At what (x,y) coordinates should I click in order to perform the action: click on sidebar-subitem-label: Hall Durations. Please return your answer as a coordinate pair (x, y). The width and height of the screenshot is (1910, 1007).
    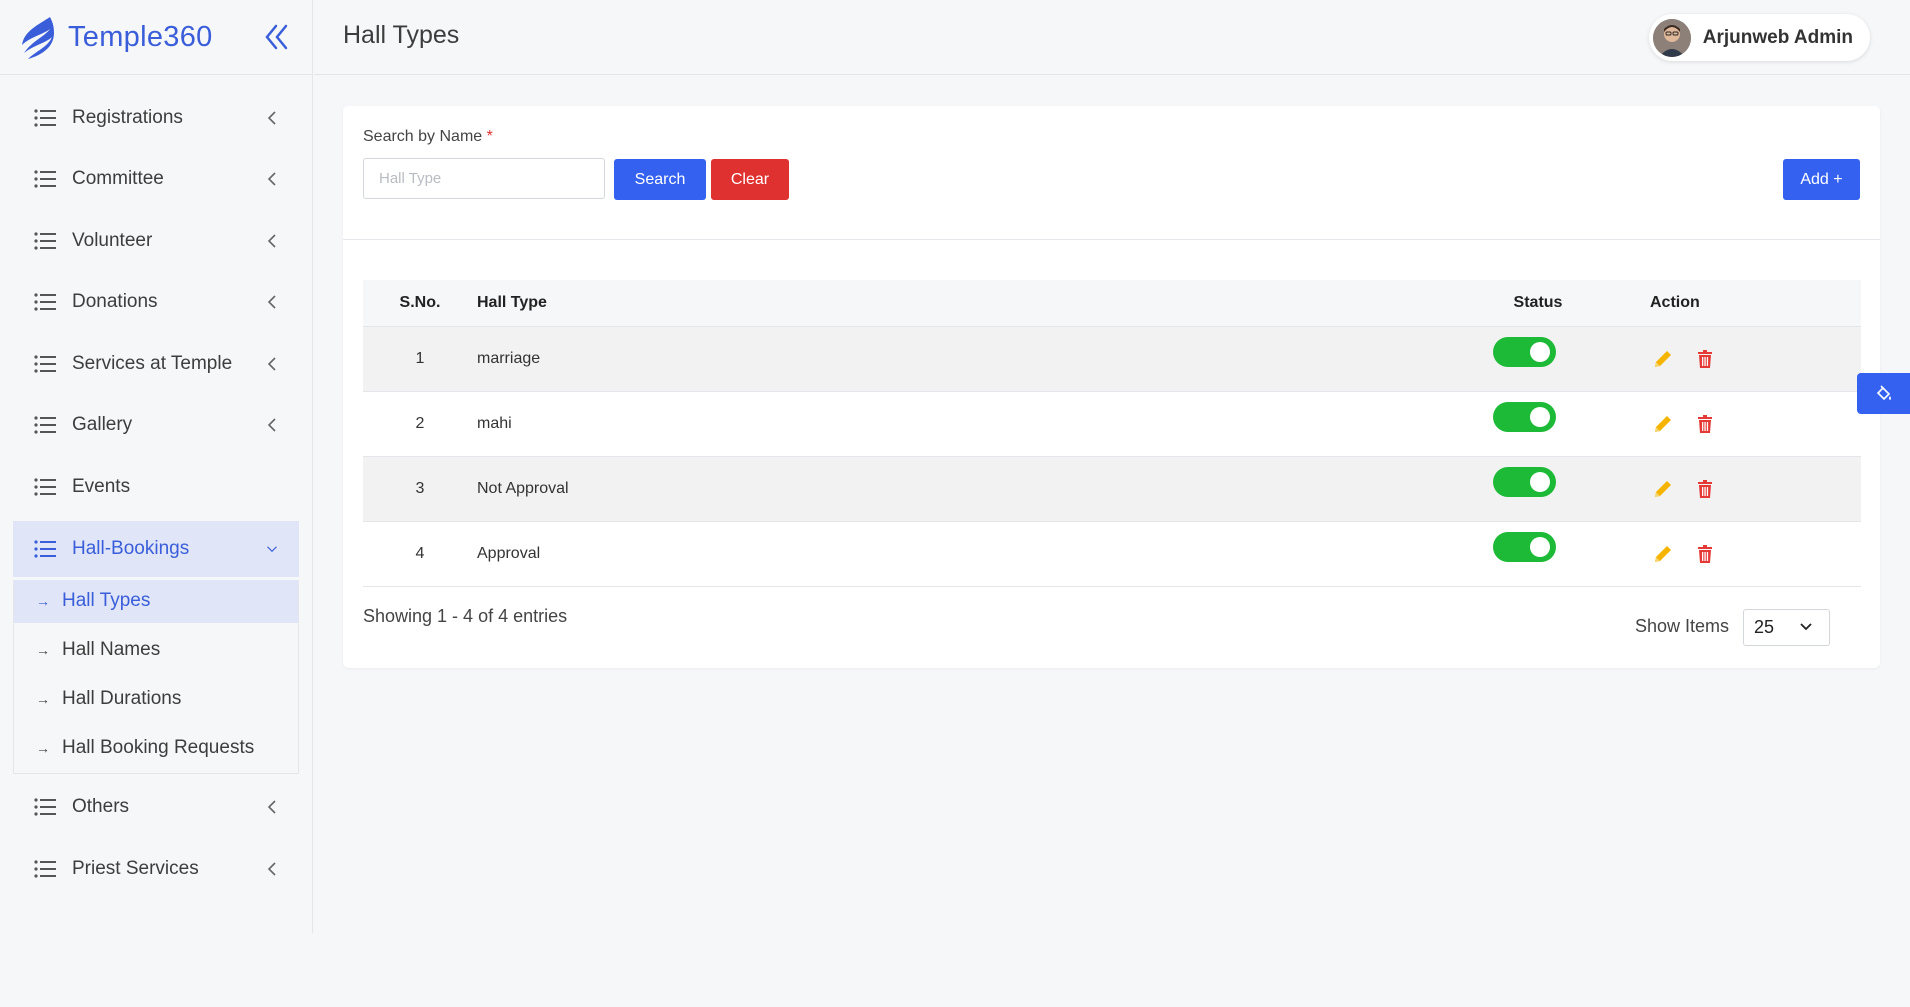
    Looking at the image, I should click on (122, 698).